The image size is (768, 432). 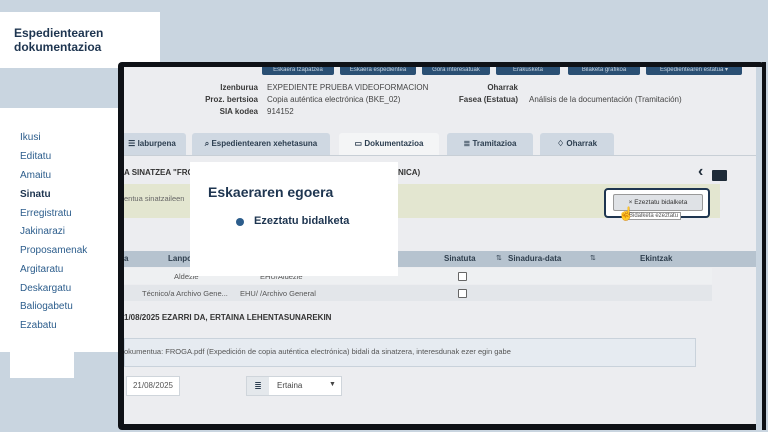 What do you see at coordinates (126, 258) in the screenshot?
I see `col-header-a: a` at bounding box center [126, 258].